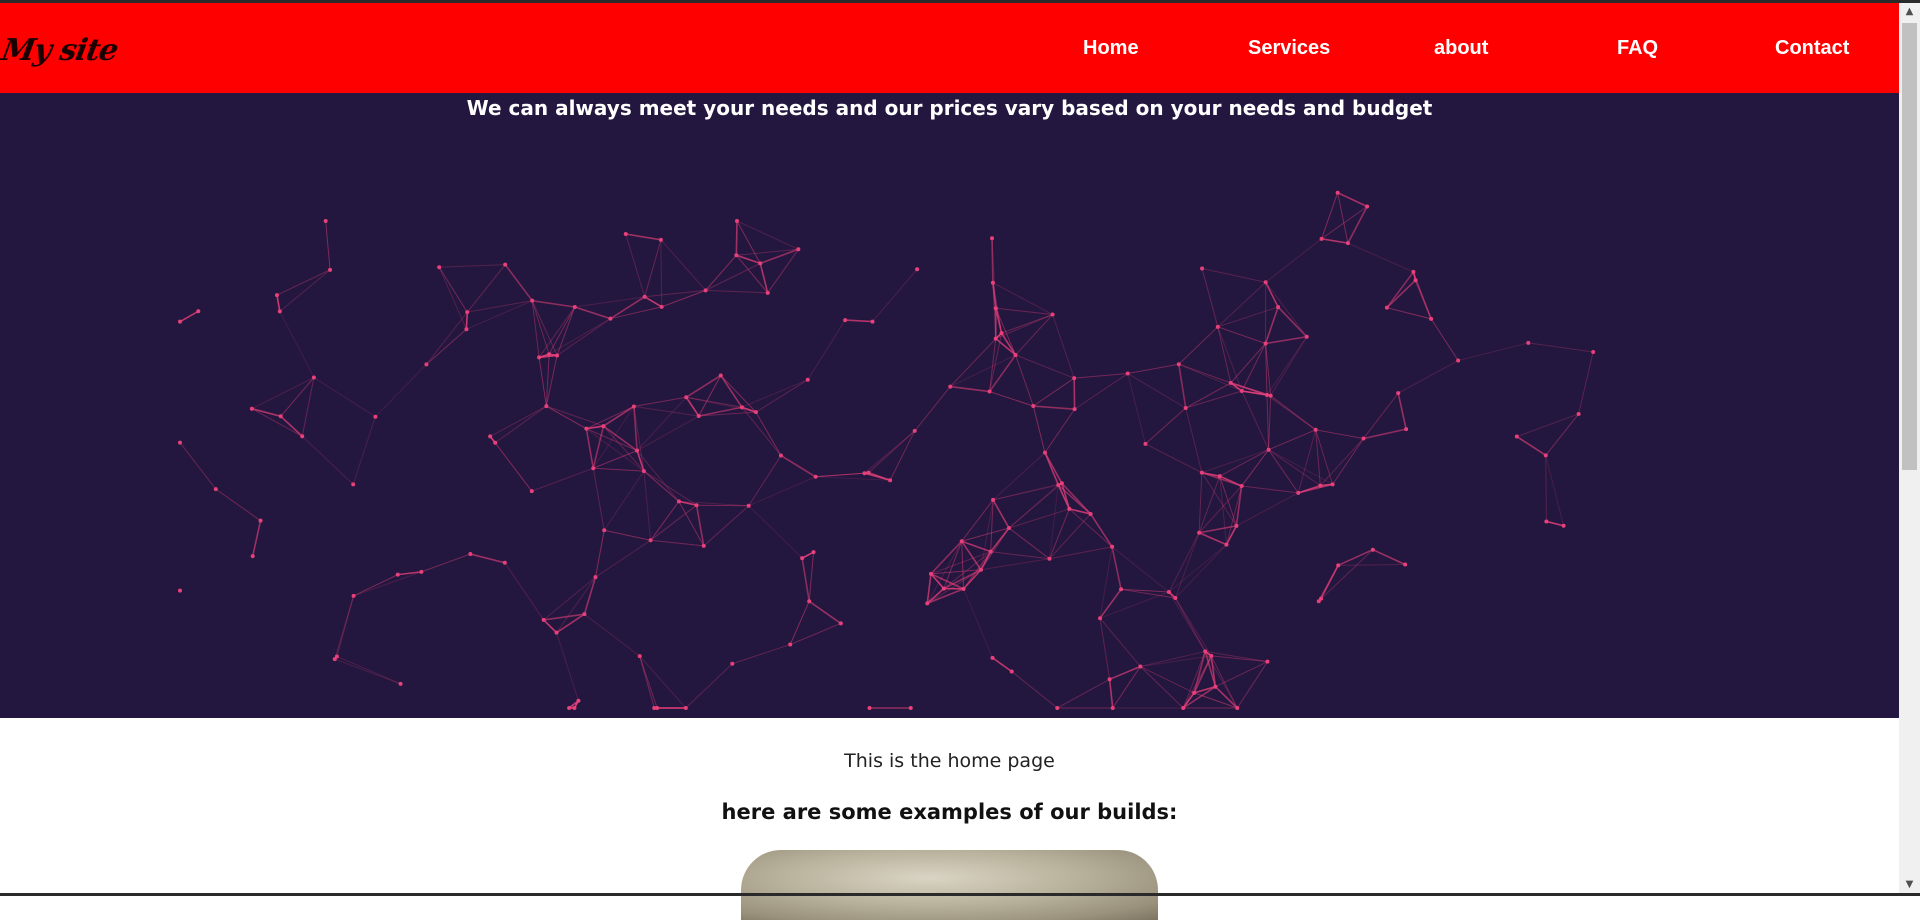  I want to click on nav-contact: Contact, so click(1812, 48).